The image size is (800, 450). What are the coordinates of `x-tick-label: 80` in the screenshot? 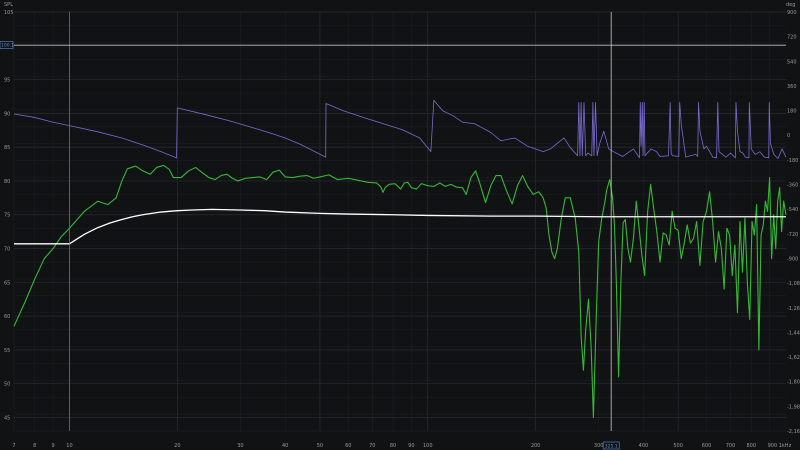 It's located at (393, 446).